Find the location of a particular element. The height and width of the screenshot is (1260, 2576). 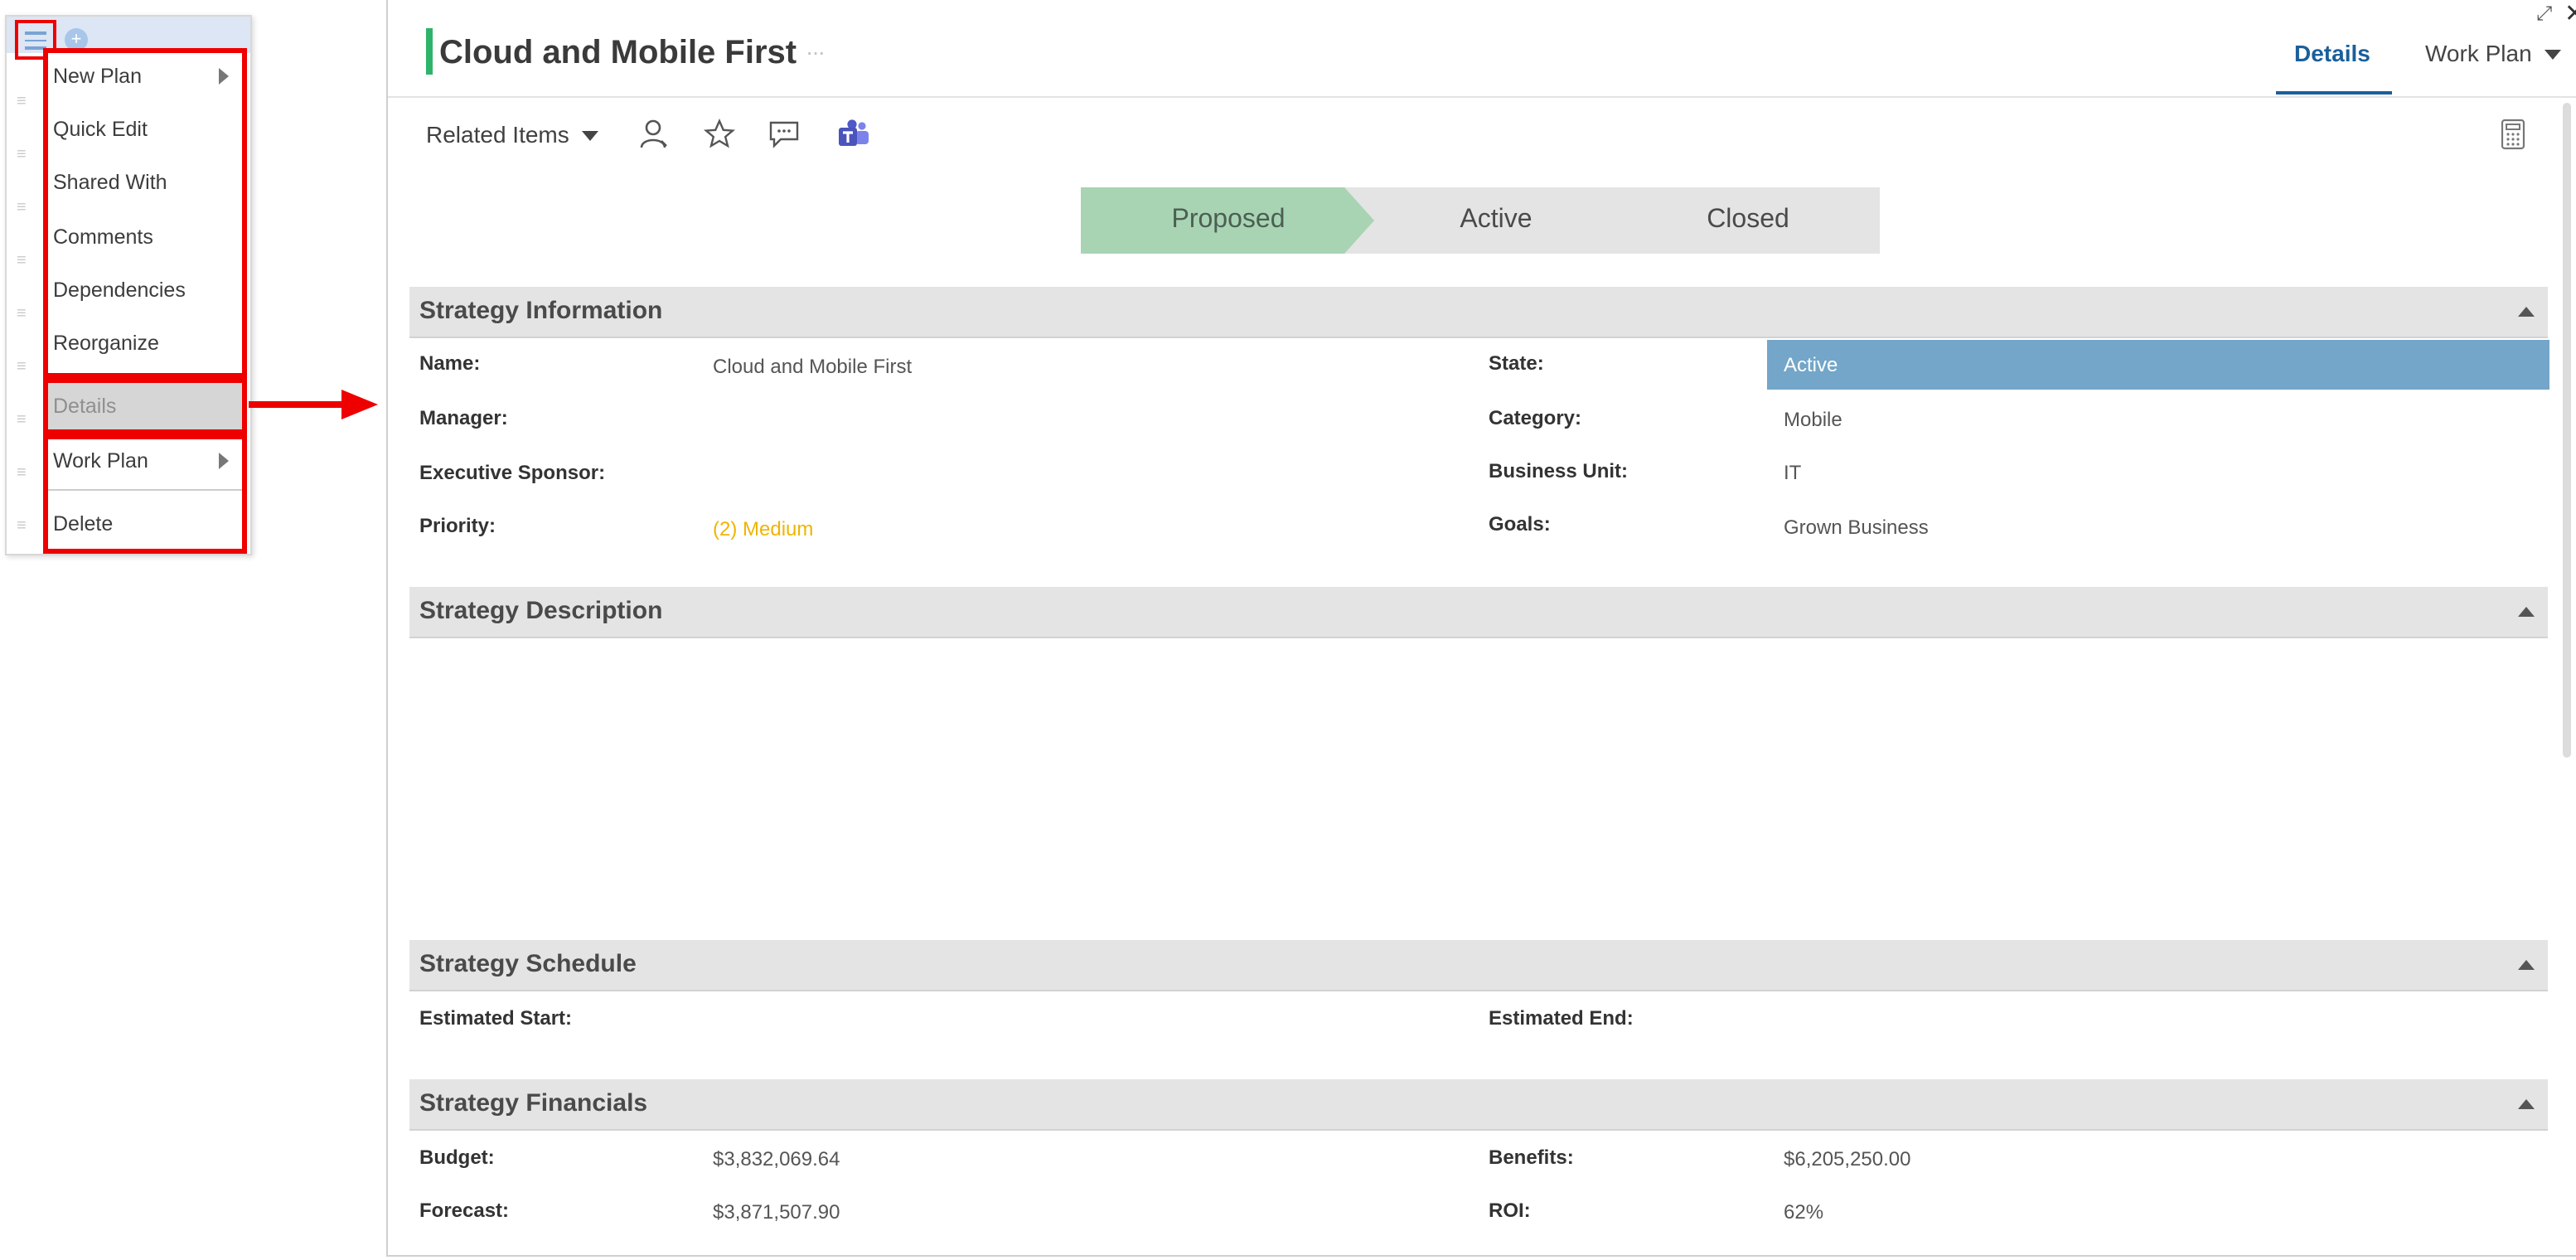

benefits-label: Benefits: is located at coordinates (1531, 1157).